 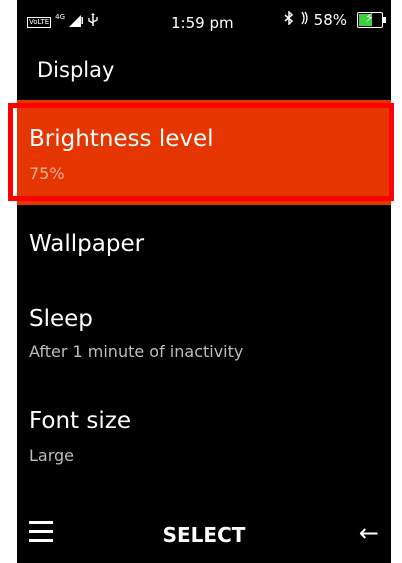 What do you see at coordinates (76, 70) in the screenshot?
I see `page-title: Display` at bounding box center [76, 70].